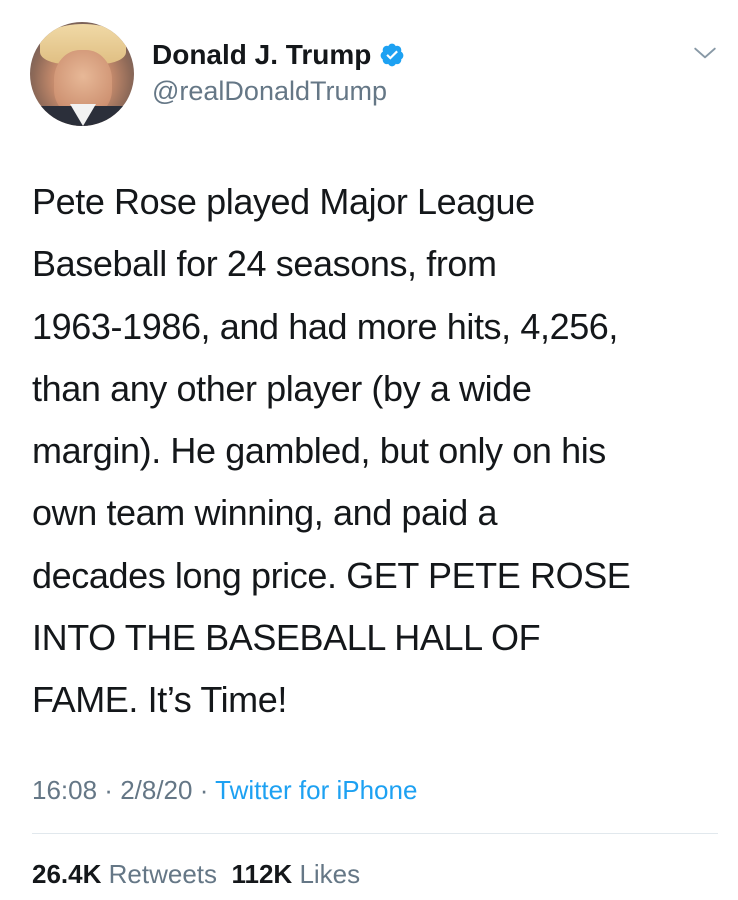  What do you see at coordinates (392, 55) in the screenshot?
I see `verified-badge-icon` at bounding box center [392, 55].